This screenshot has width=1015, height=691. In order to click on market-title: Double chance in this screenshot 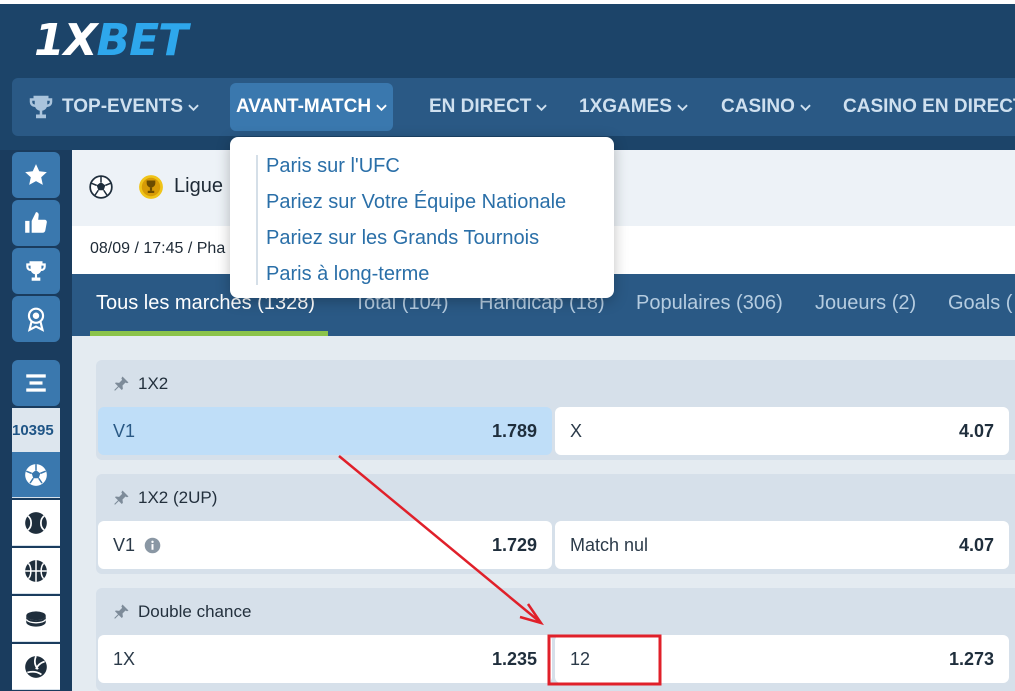, I will do `click(181, 612)`.